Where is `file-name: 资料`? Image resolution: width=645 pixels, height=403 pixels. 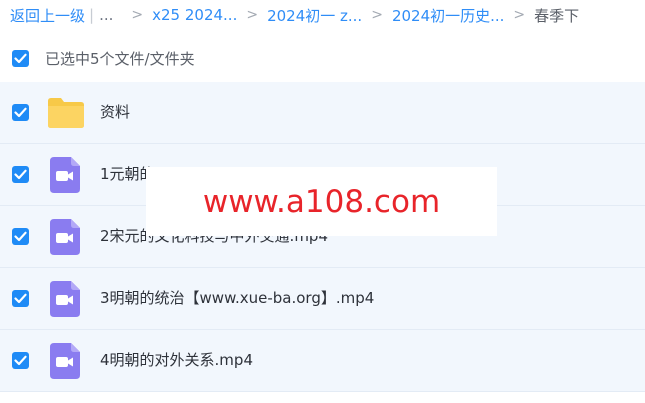 file-name: 资料 is located at coordinates (115, 112).